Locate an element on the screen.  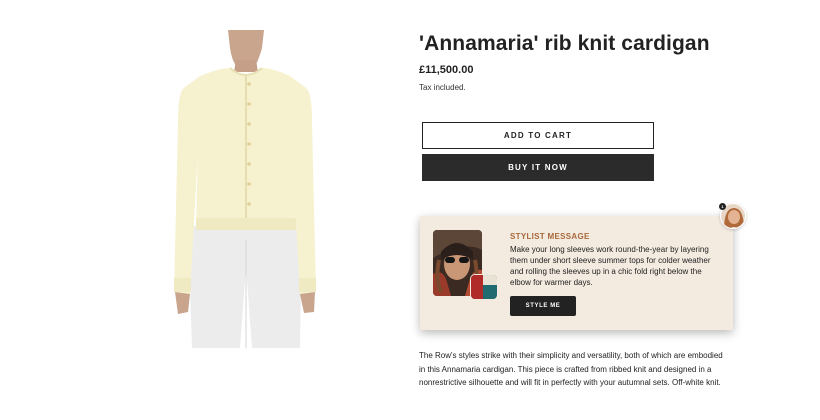
add-to-cart-button: ADD TO CART is located at coordinates (538, 135).